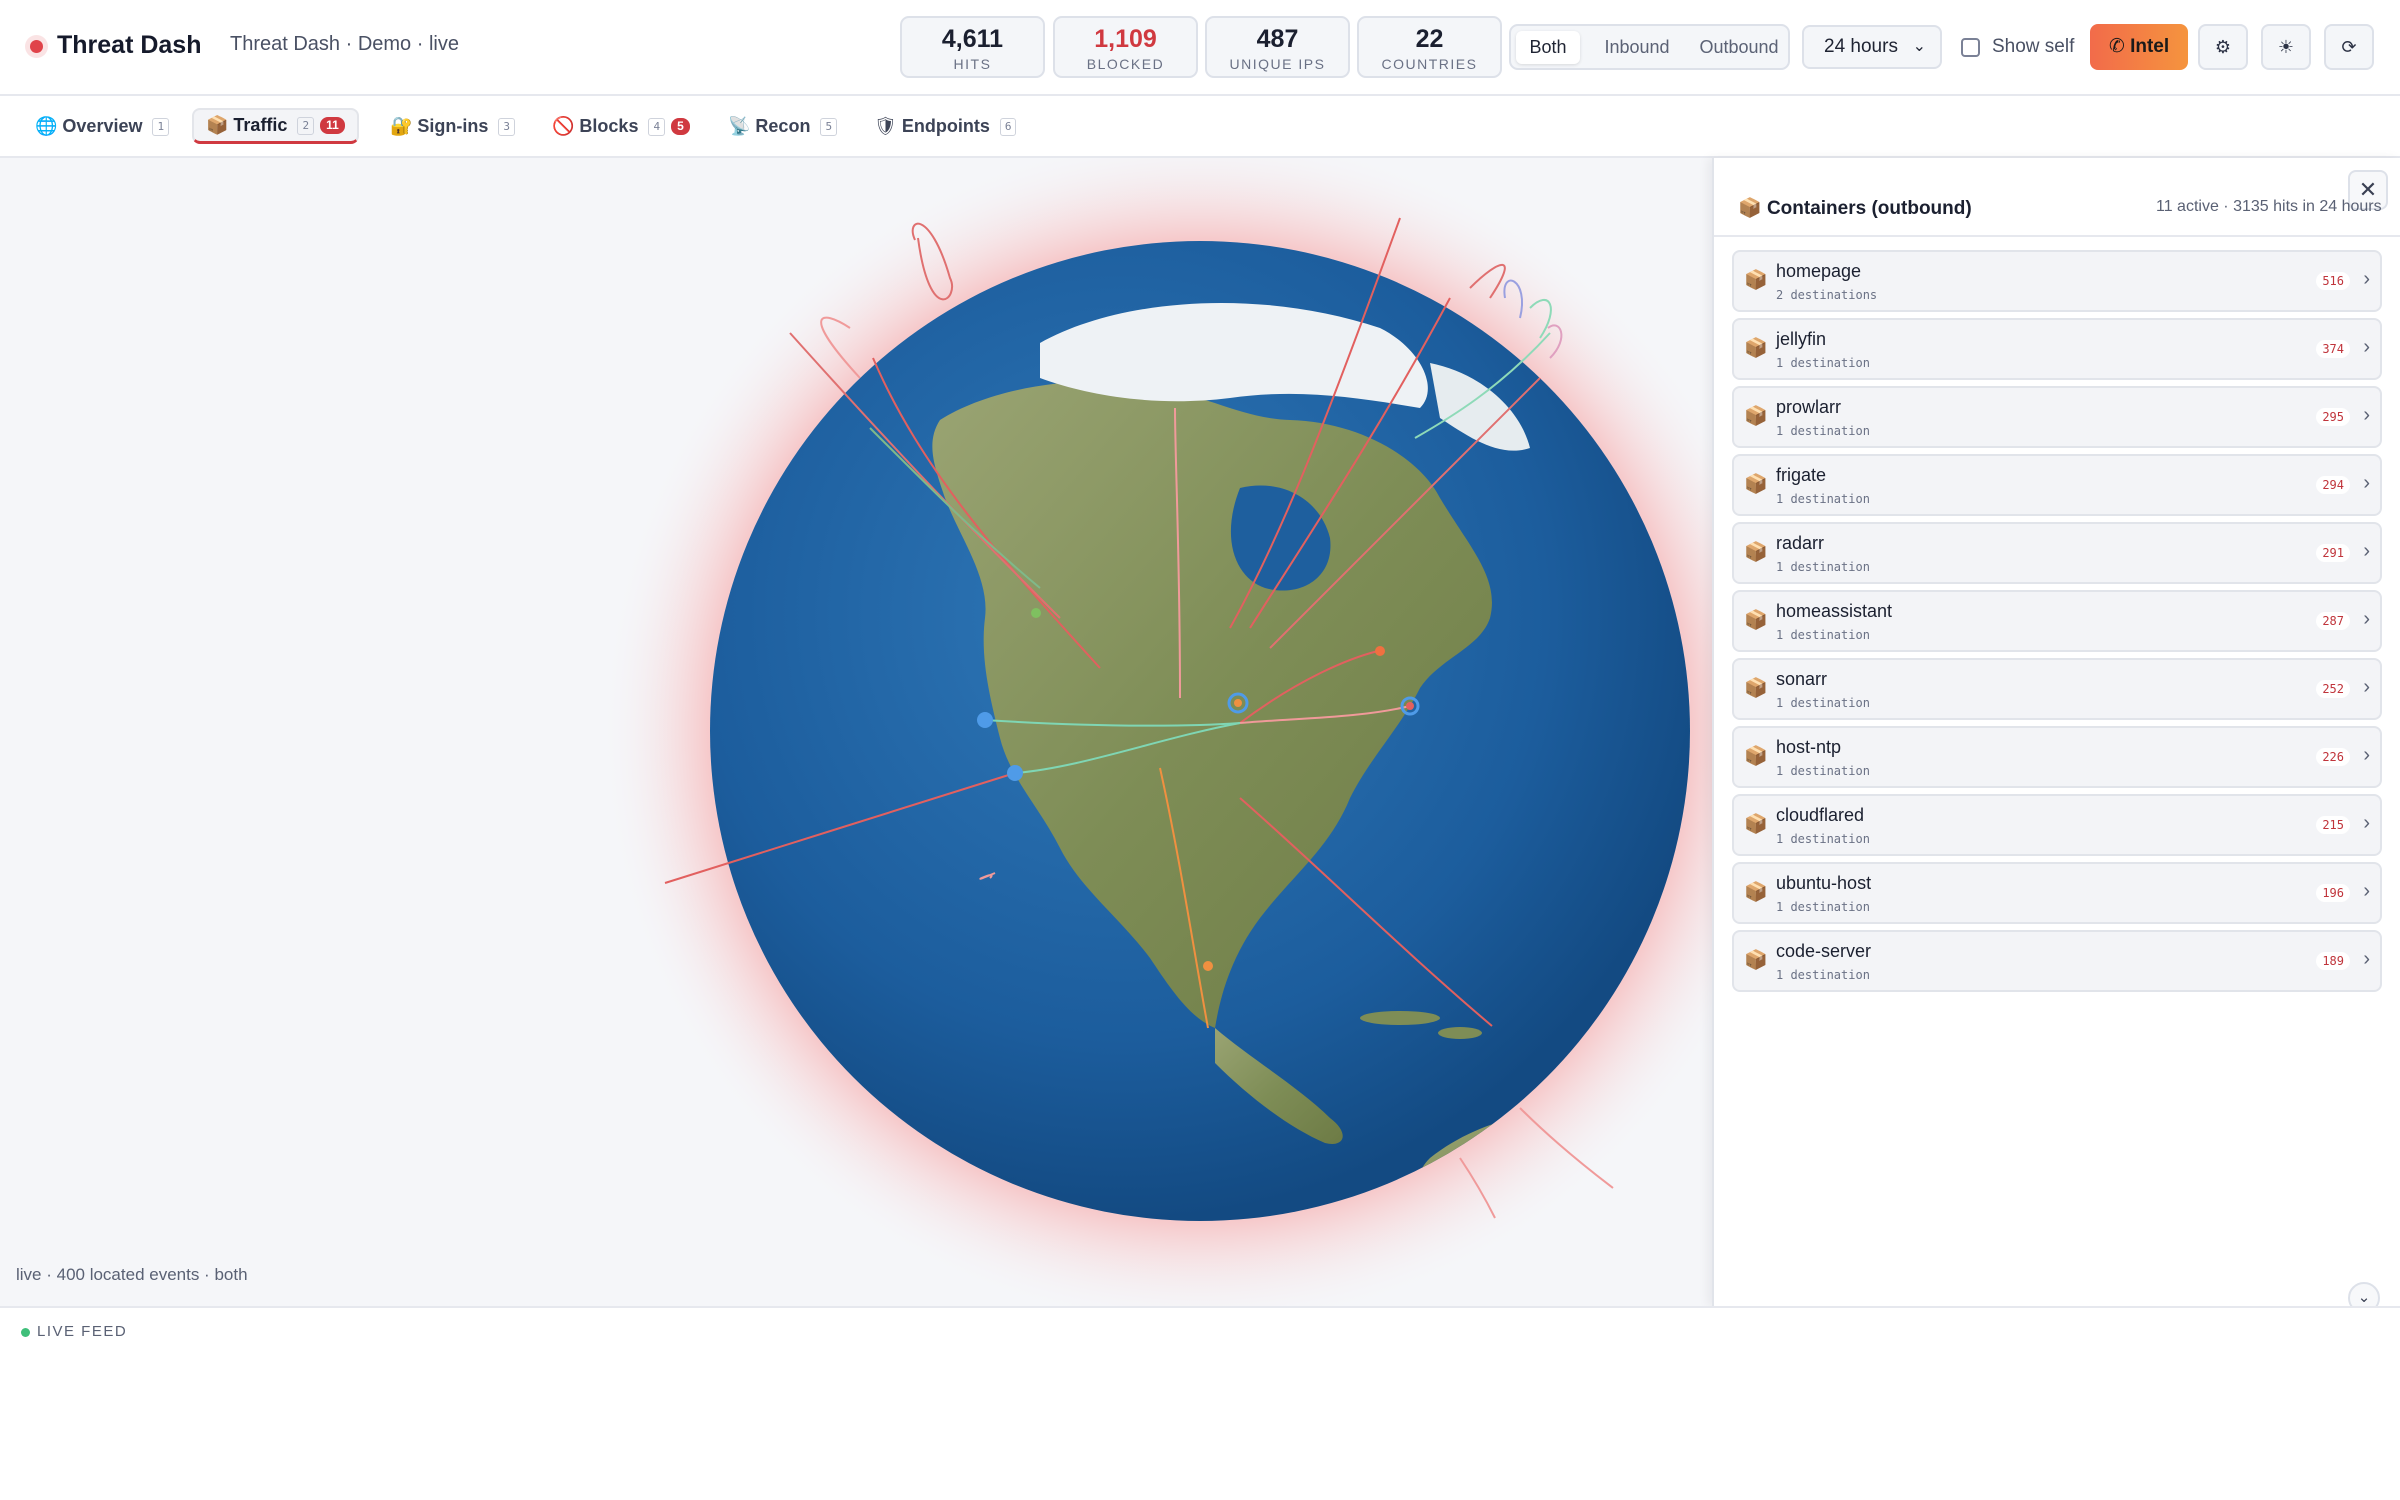 The width and height of the screenshot is (2400, 1500). What do you see at coordinates (36, 46) in the screenshot?
I see `live-indicator-dot` at bounding box center [36, 46].